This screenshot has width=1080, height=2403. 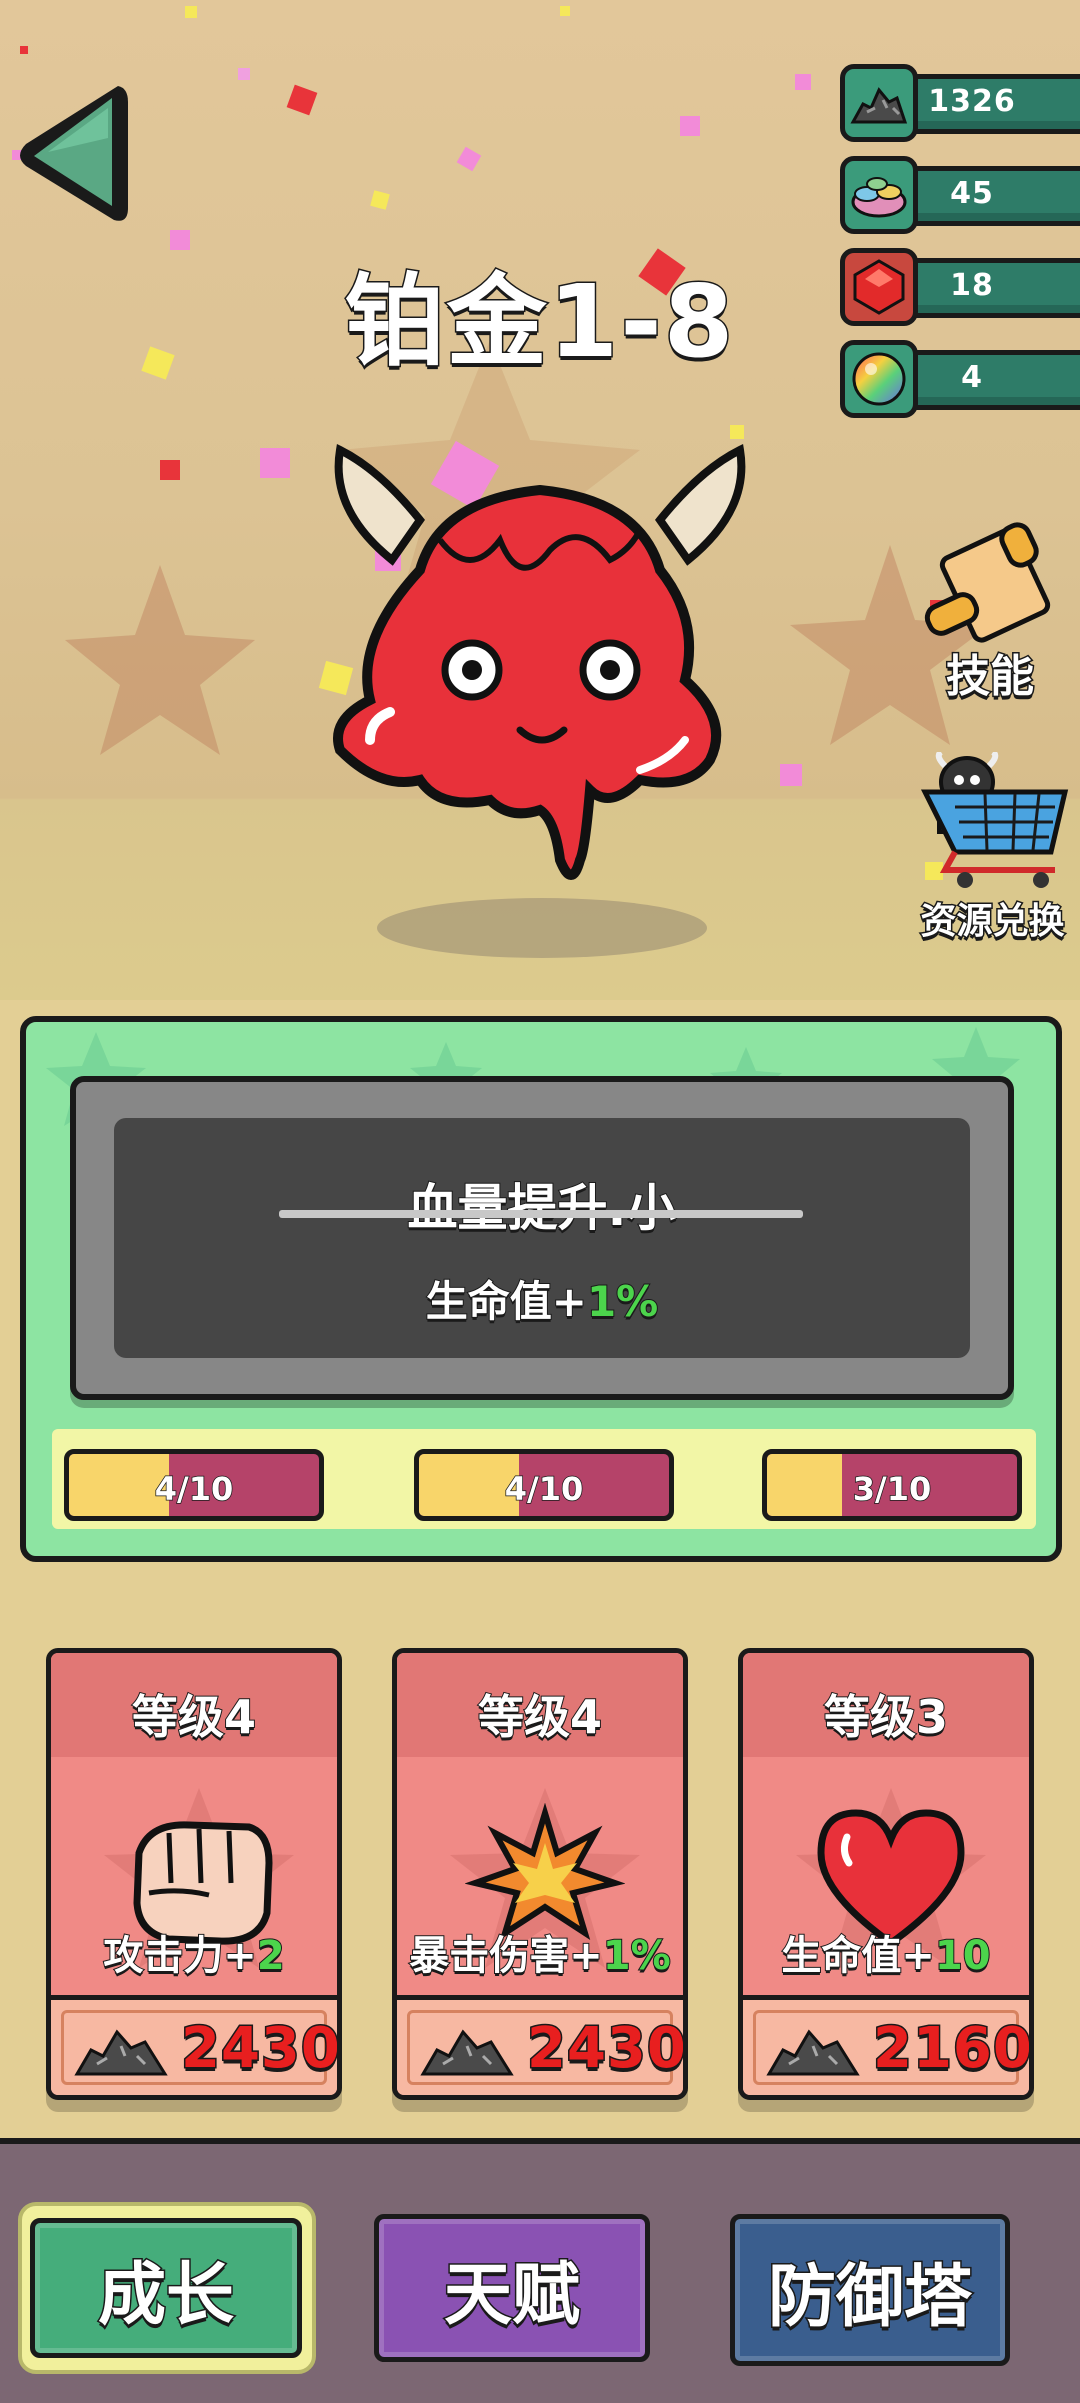 What do you see at coordinates (622, 1301) in the screenshot?
I see `skill-effect-value: 1%` at bounding box center [622, 1301].